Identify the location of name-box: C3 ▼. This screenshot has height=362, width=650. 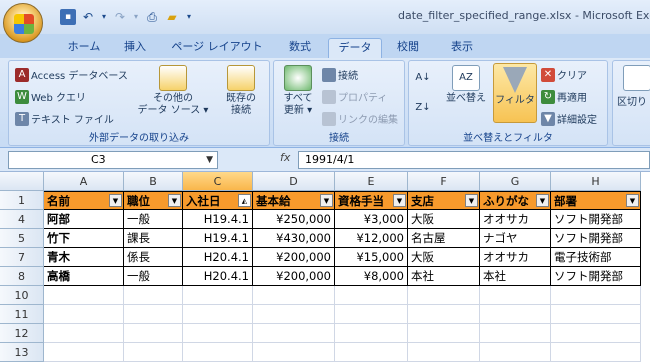
(113, 160).